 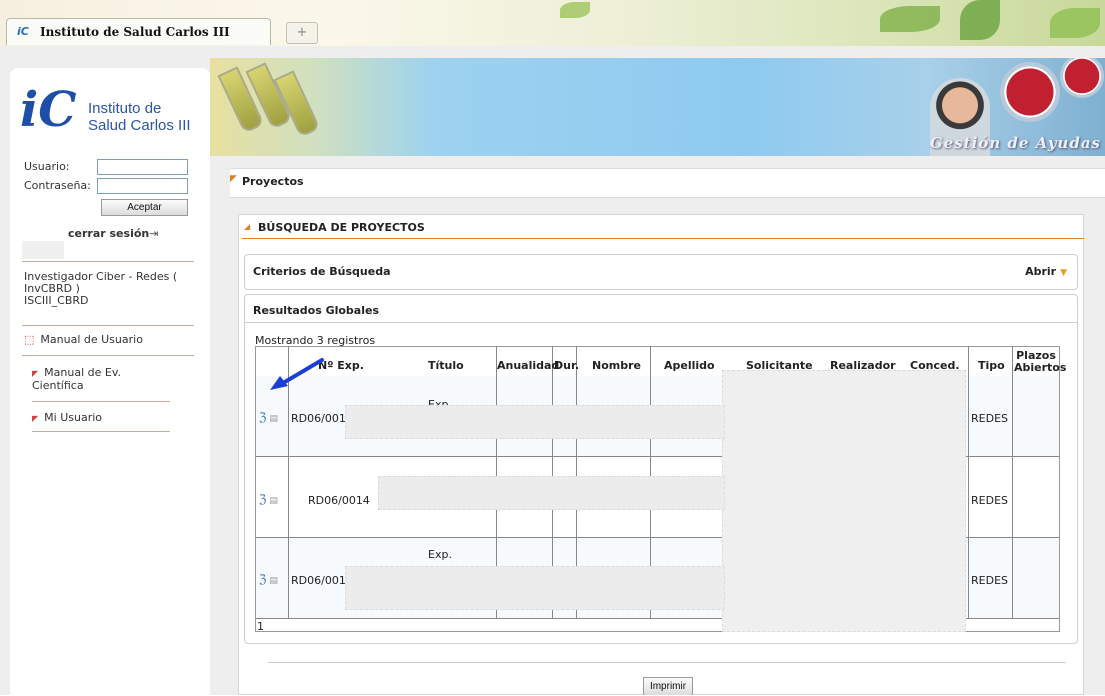 What do you see at coordinates (341, 365) in the screenshot?
I see `col-header-exp: Nº Exp.` at bounding box center [341, 365].